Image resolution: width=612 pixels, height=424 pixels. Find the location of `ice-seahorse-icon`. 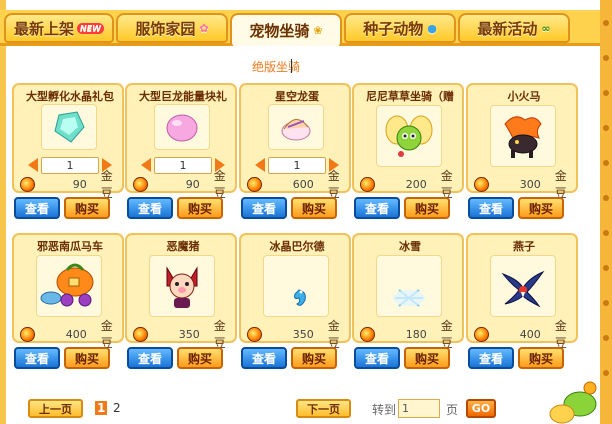

ice-seahorse-icon is located at coordinates (296, 286).